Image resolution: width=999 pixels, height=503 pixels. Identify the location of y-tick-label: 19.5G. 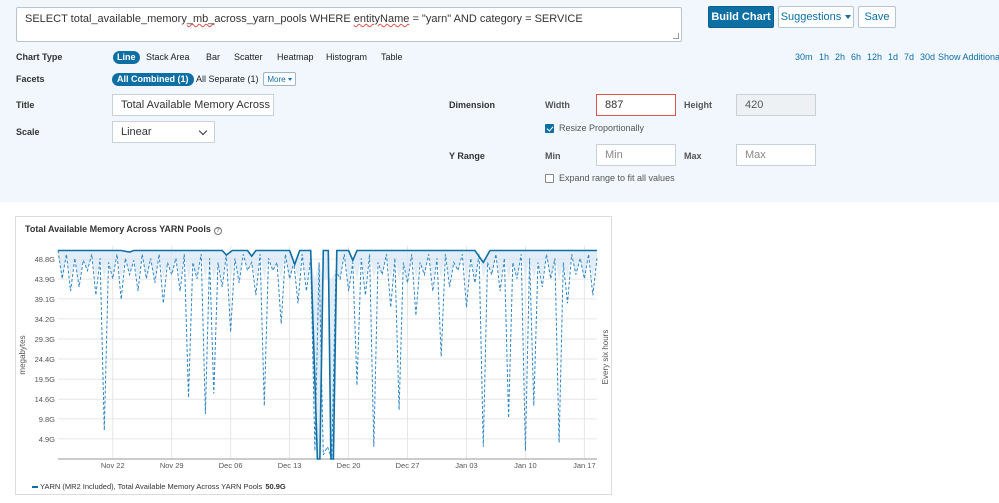
(45, 379).